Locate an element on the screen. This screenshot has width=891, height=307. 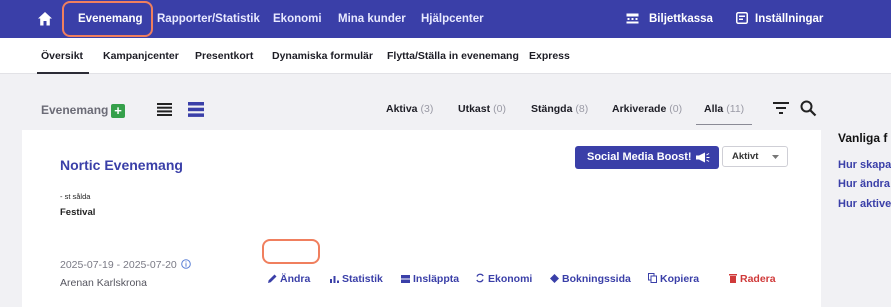
tab-express: Express is located at coordinates (549, 56).